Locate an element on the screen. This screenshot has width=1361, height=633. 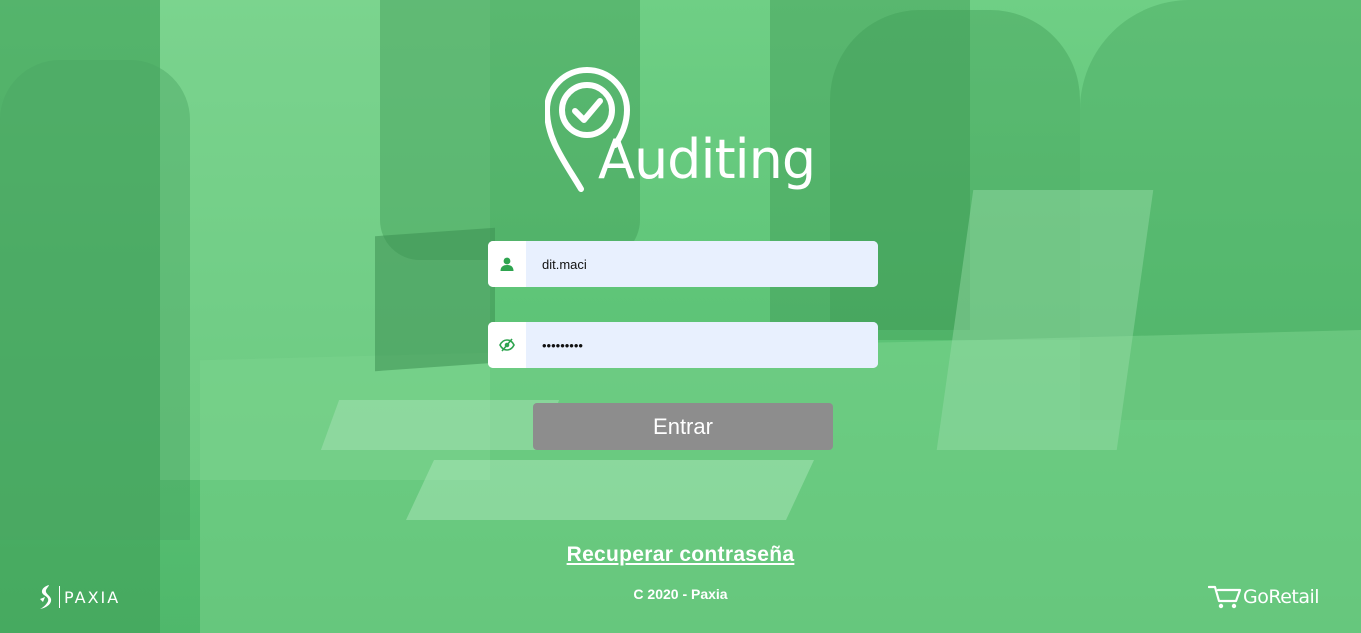
username-field is located at coordinates (683, 264).